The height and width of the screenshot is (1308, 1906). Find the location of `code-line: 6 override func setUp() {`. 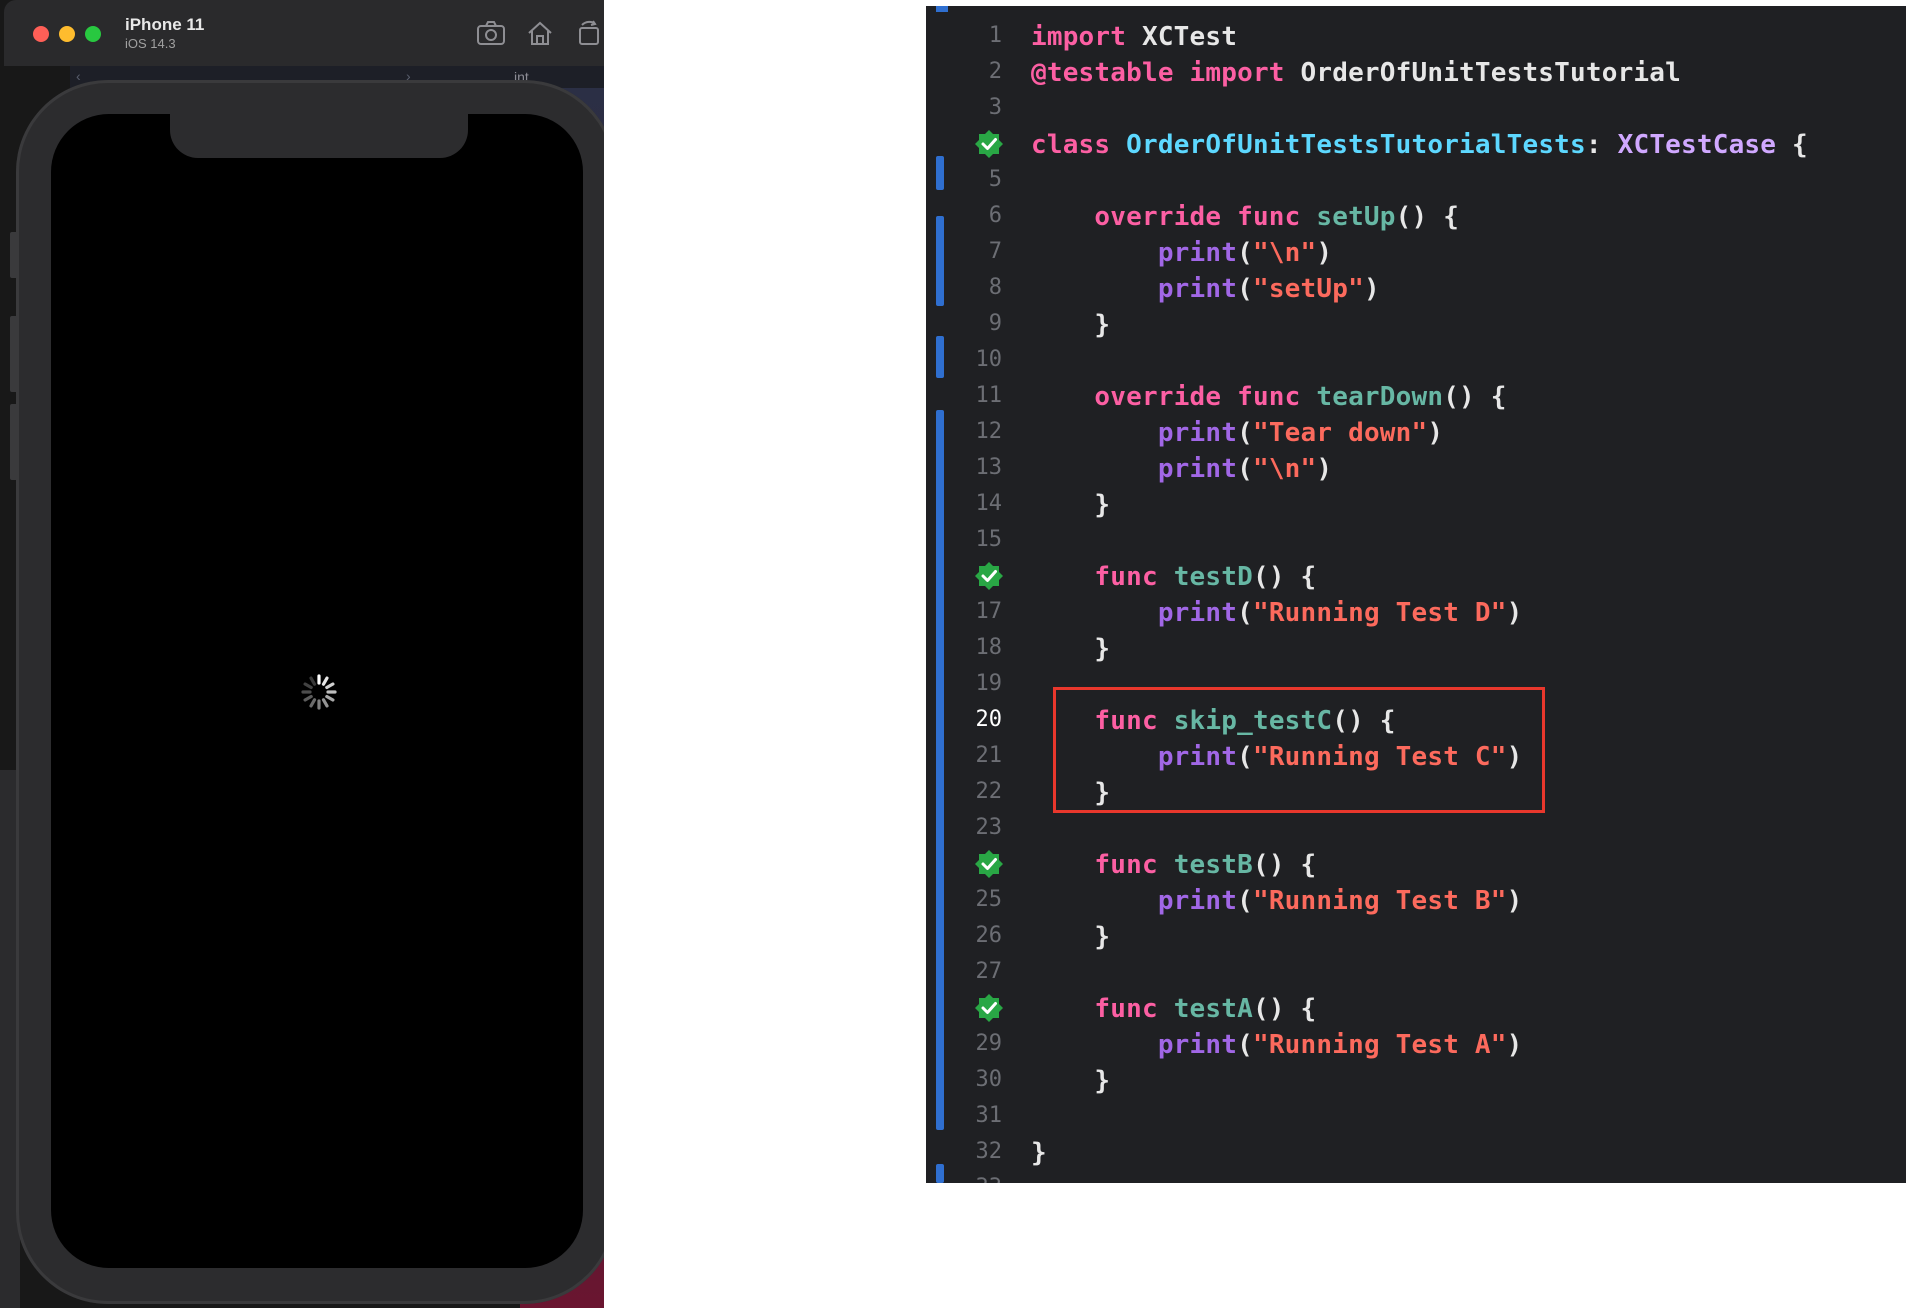

code-line: 6 override func setUp() { is located at coordinates (1416, 216).